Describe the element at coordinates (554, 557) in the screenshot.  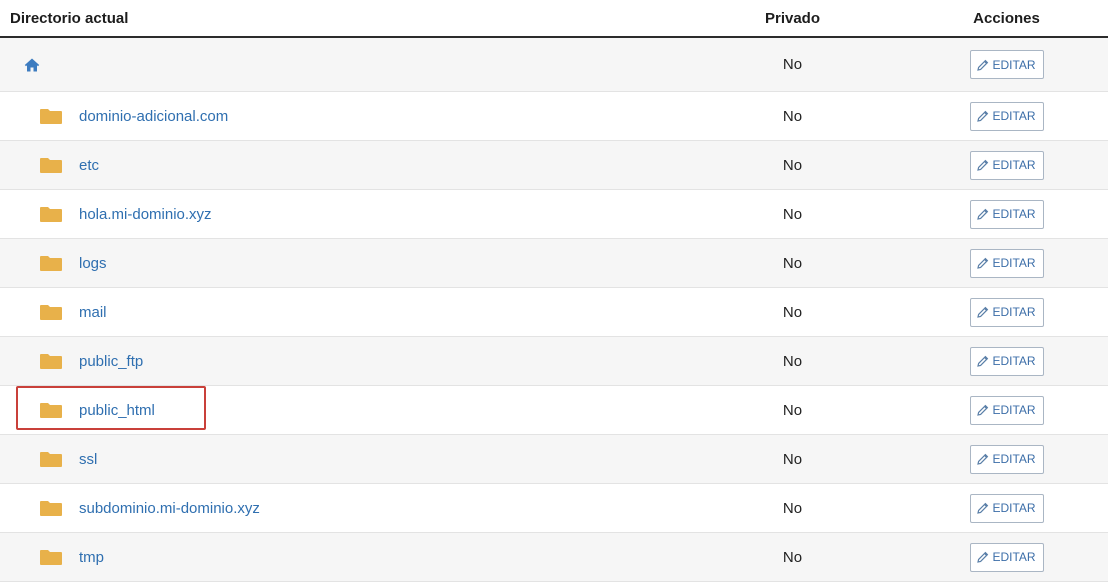
I see `table-row: tmp No EDITAR` at that location.